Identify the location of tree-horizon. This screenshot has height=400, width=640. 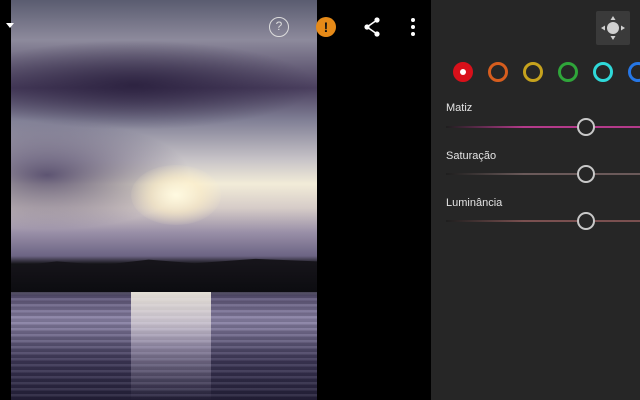
(164, 275).